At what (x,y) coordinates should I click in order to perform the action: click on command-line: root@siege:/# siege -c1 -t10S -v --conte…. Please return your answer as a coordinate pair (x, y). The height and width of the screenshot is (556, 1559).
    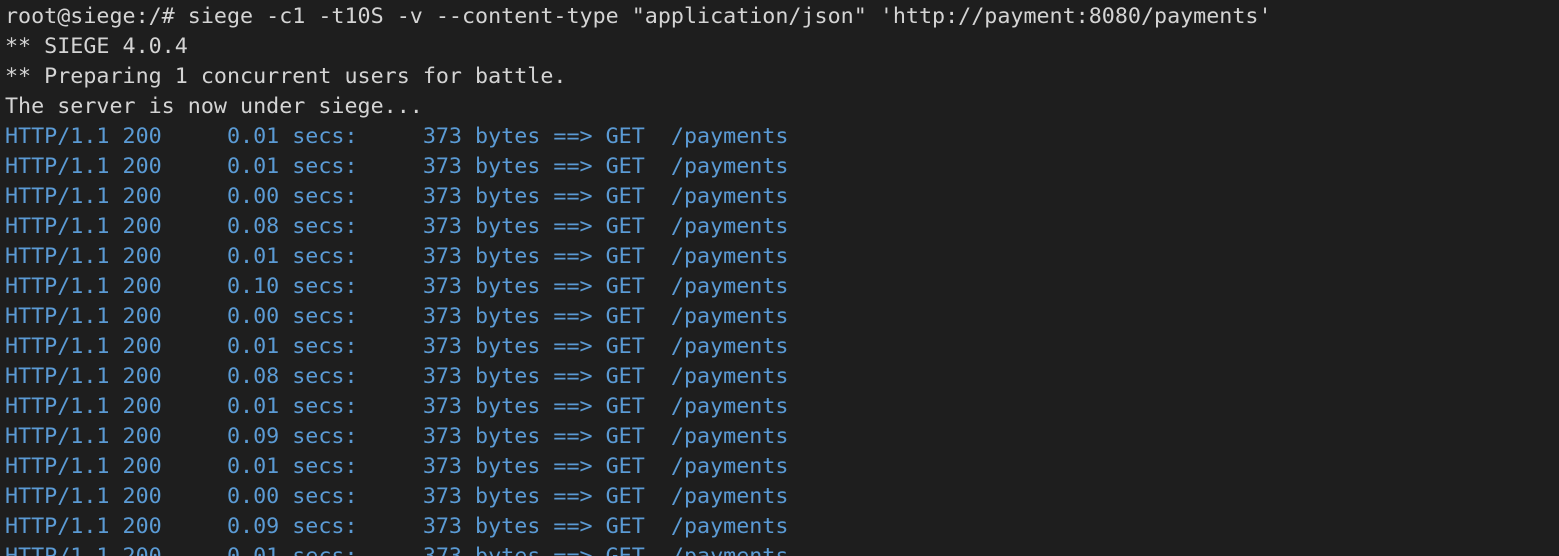
    Looking at the image, I should click on (638, 16).